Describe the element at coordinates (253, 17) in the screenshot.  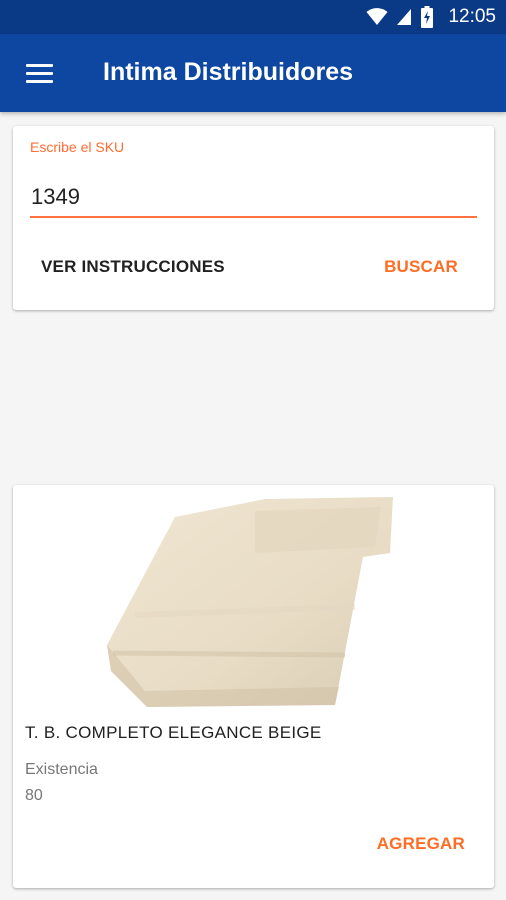
I see `status-bar: 12:05` at that location.